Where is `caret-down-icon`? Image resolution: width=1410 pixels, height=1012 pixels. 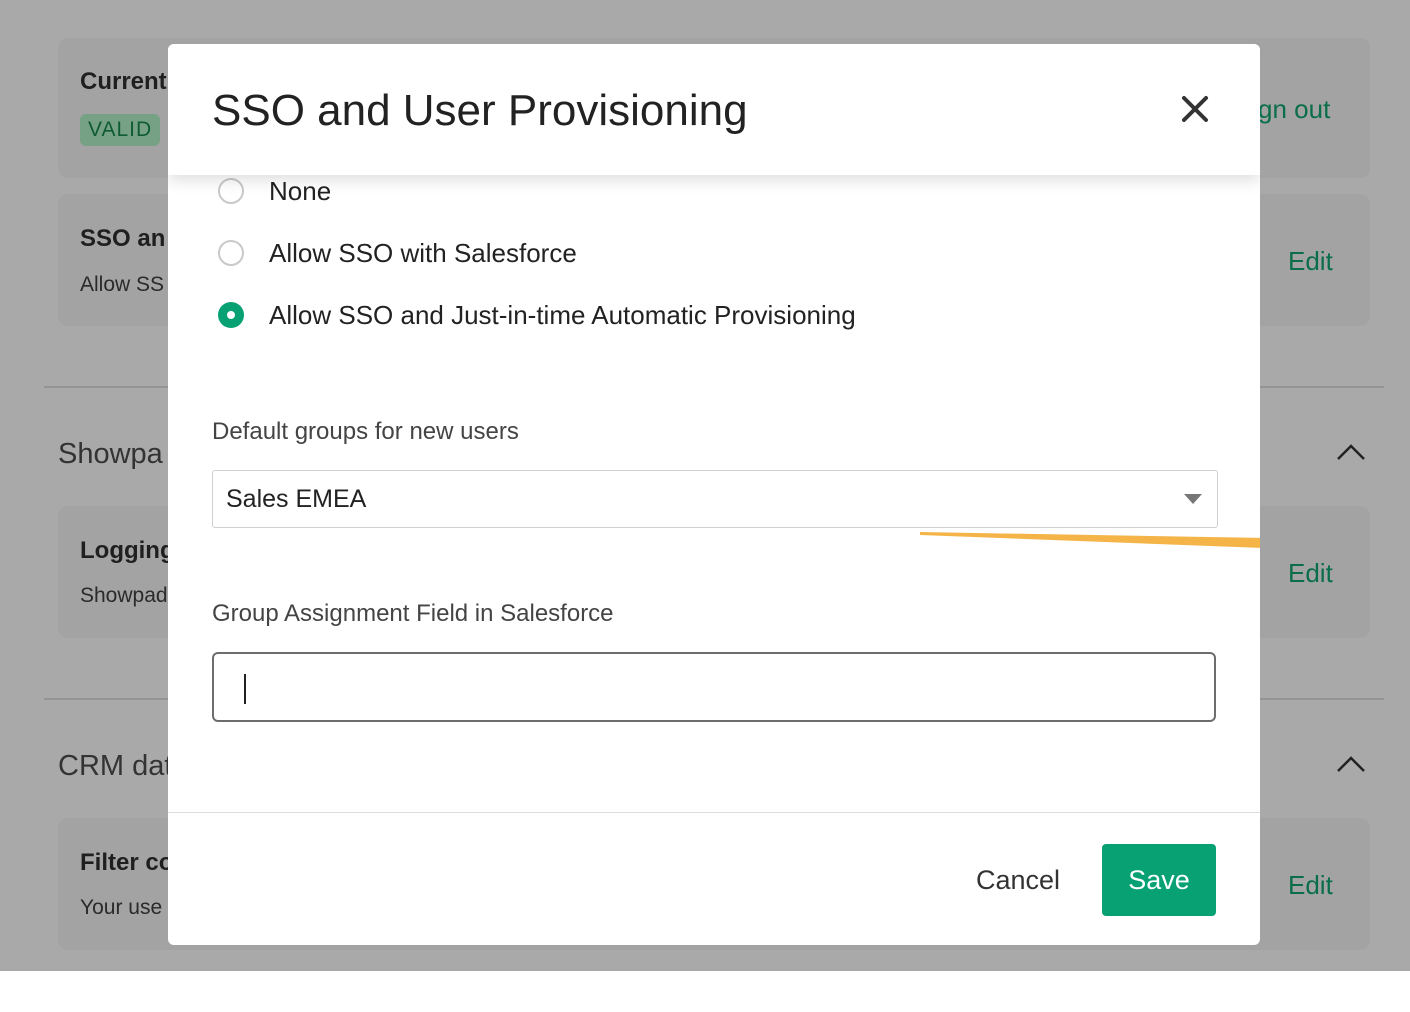 caret-down-icon is located at coordinates (1193, 499).